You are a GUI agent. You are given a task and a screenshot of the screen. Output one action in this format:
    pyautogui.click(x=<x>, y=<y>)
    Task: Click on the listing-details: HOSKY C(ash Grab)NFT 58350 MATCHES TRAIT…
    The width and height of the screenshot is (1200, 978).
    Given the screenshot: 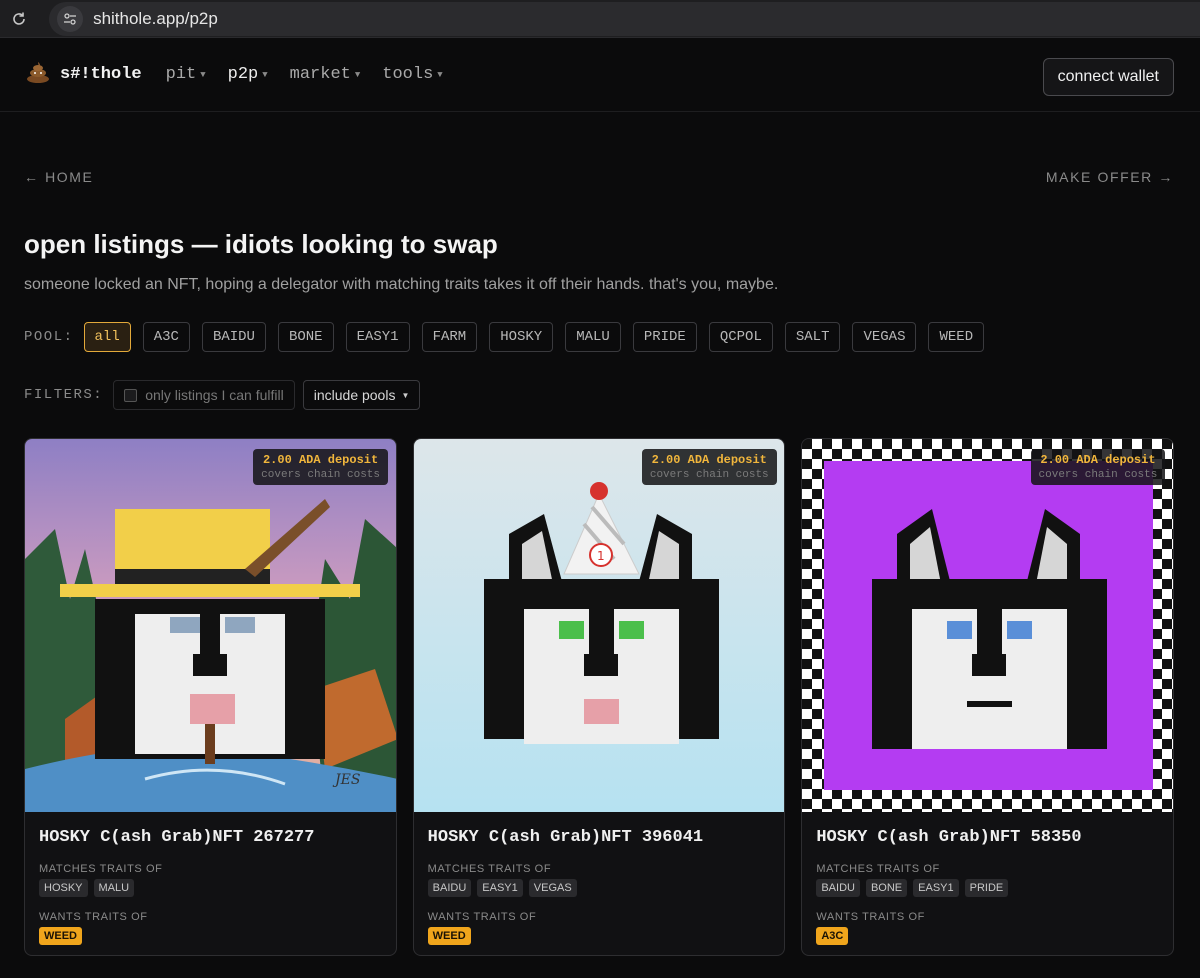 What is the action you would take?
    pyautogui.click(x=987, y=883)
    